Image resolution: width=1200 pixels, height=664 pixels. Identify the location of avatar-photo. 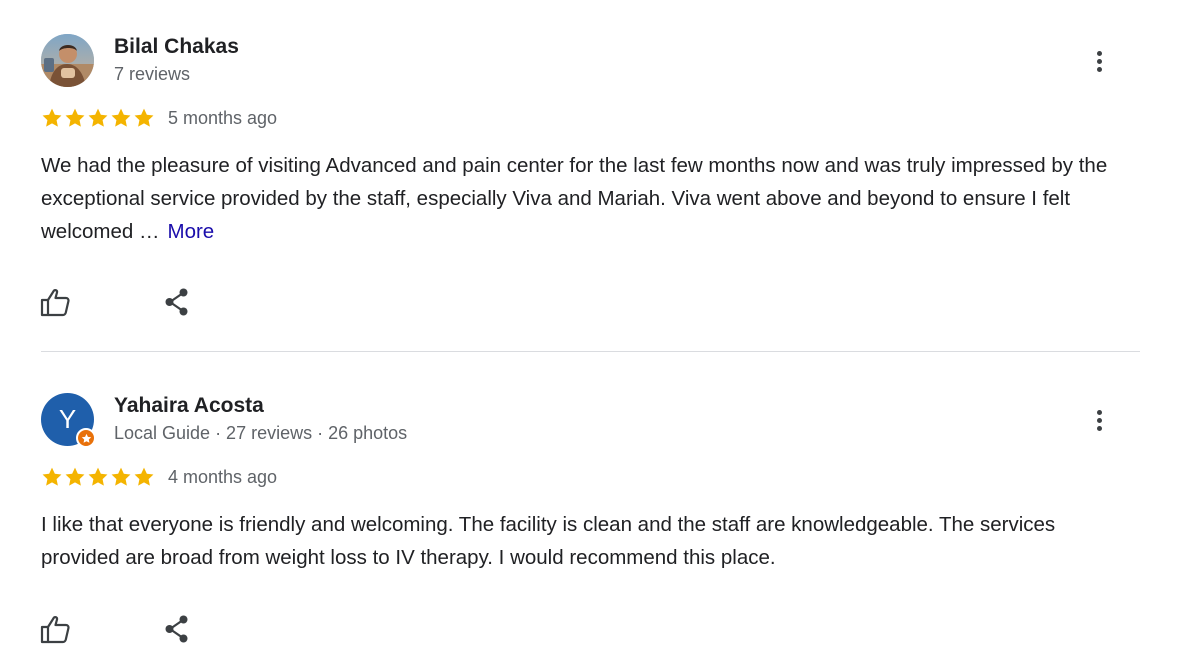
(67, 60).